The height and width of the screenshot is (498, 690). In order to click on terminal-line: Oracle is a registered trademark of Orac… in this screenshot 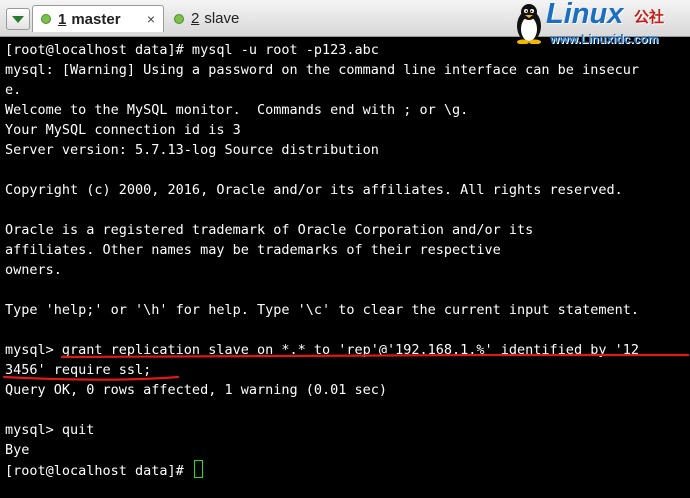, I will do `click(322, 230)`.